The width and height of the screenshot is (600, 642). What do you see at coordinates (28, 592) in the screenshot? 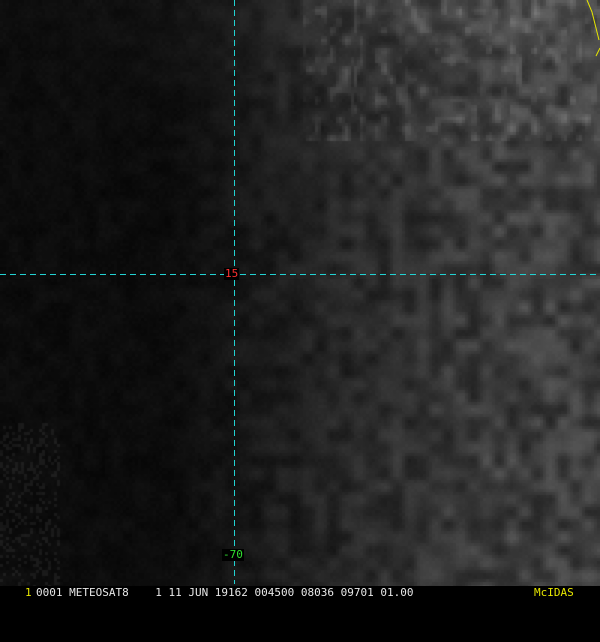
I see `frame-number: 1` at bounding box center [28, 592].